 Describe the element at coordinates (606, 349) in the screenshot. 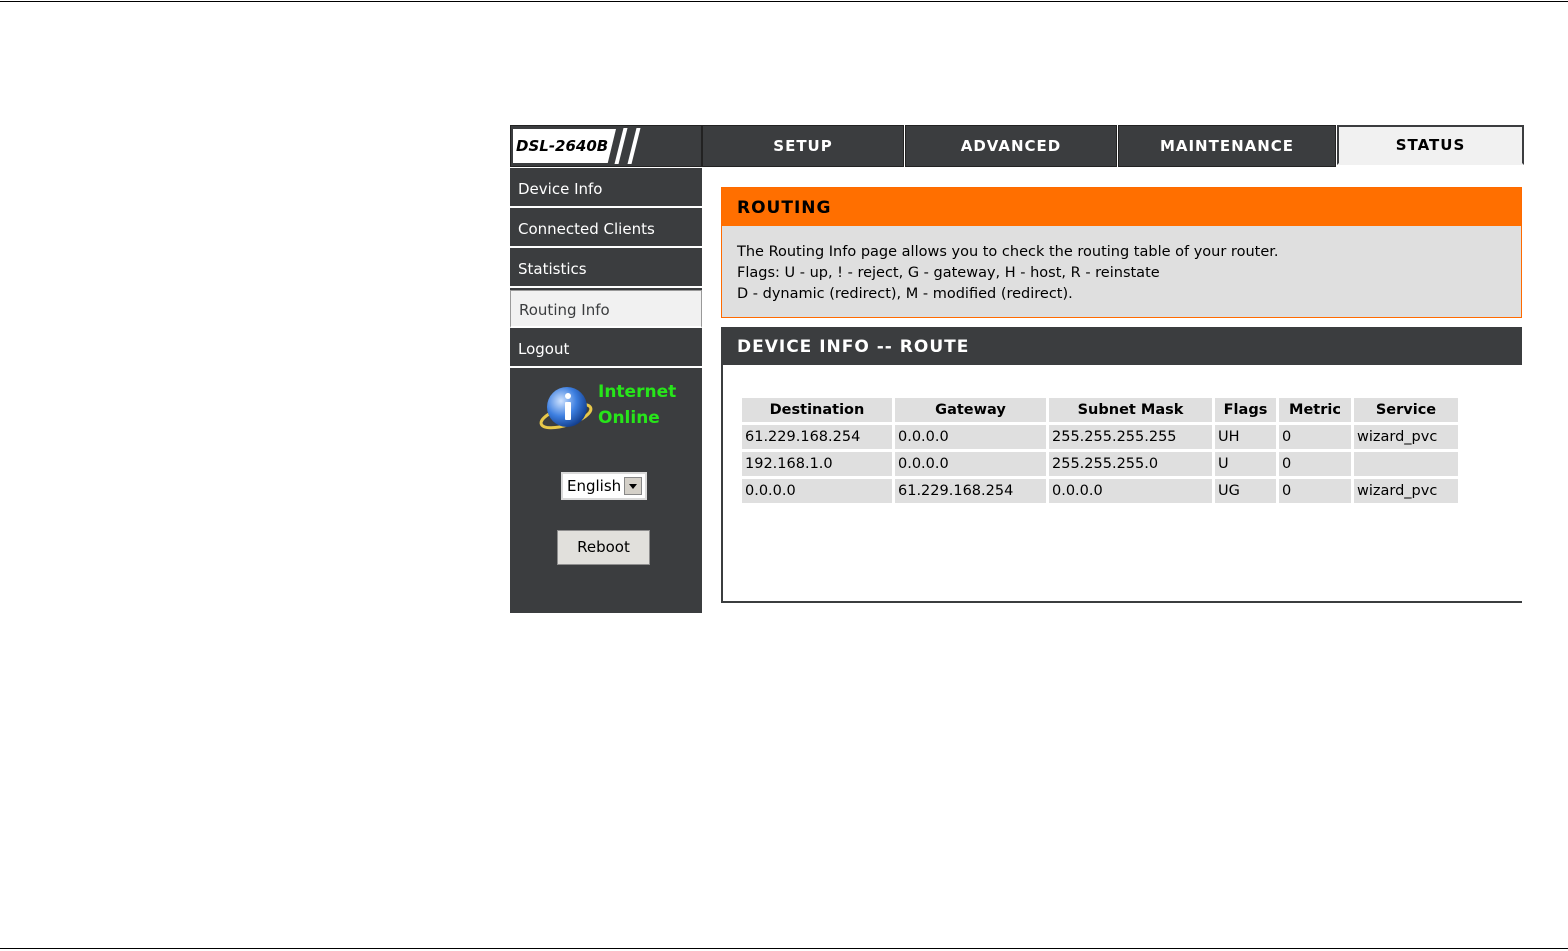

I see `sidebar-item-logout: Logout` at that location.